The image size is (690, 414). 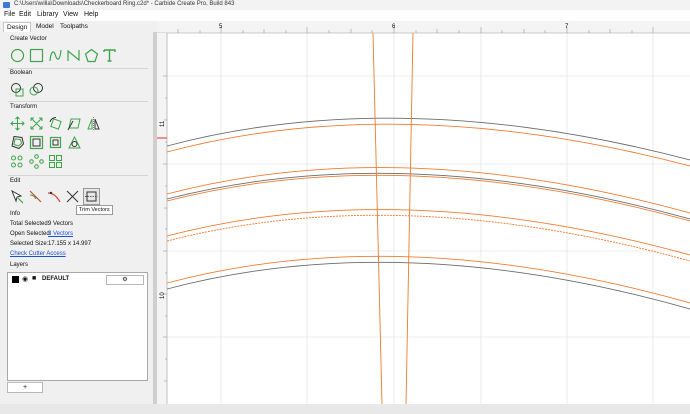 What do you see at coordinates (36, 123) in the screenshot?
I see `scale-icon` at bounding box center [36, 123].